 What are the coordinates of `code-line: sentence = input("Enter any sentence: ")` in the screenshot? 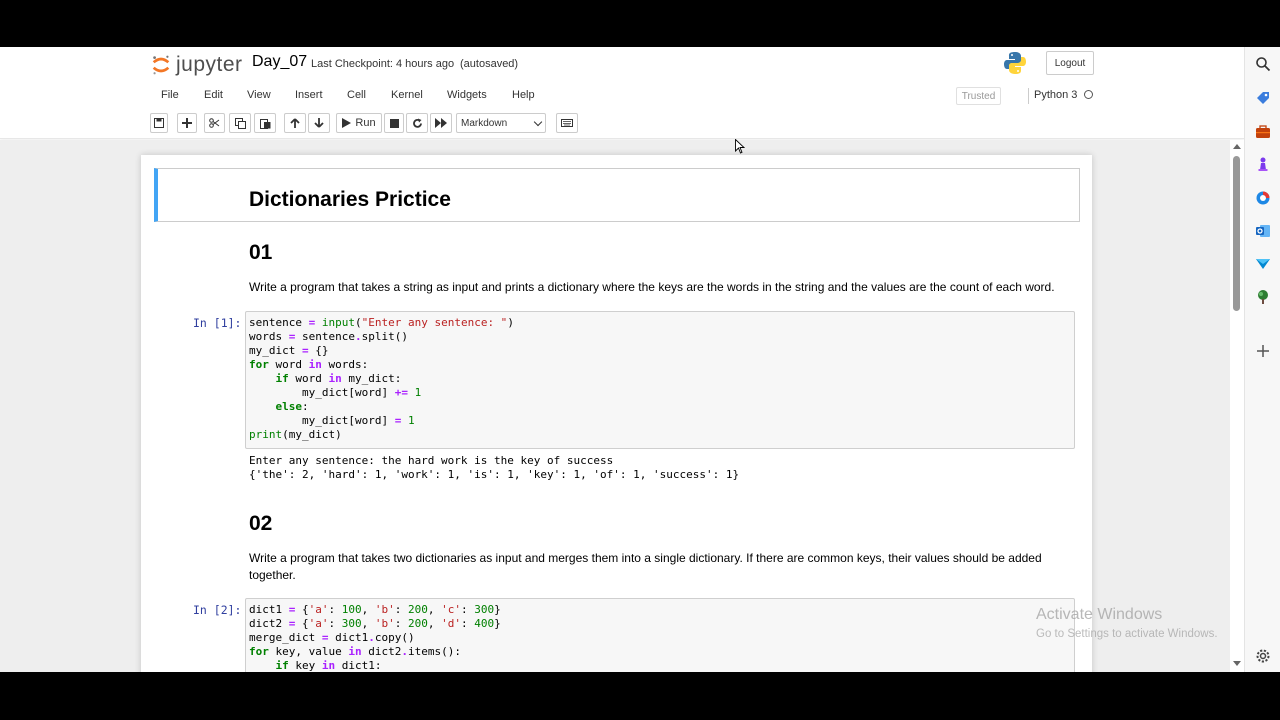 It's located at (381, 322).